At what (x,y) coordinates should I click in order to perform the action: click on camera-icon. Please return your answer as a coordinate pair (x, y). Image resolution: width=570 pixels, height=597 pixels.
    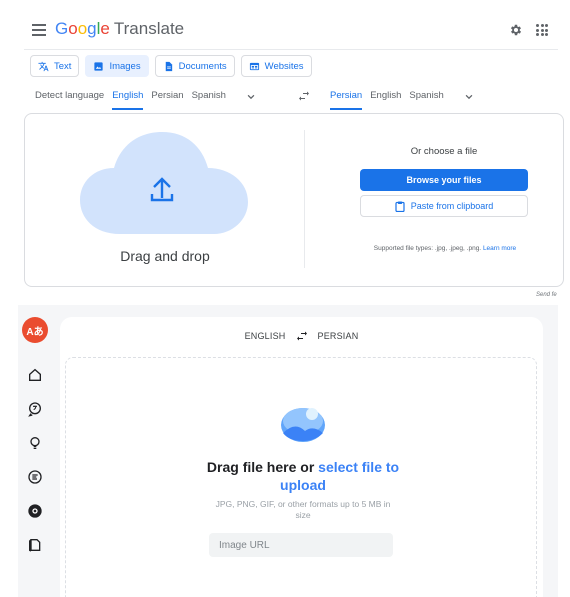
    Looking at the image, I should click on (35, 511).